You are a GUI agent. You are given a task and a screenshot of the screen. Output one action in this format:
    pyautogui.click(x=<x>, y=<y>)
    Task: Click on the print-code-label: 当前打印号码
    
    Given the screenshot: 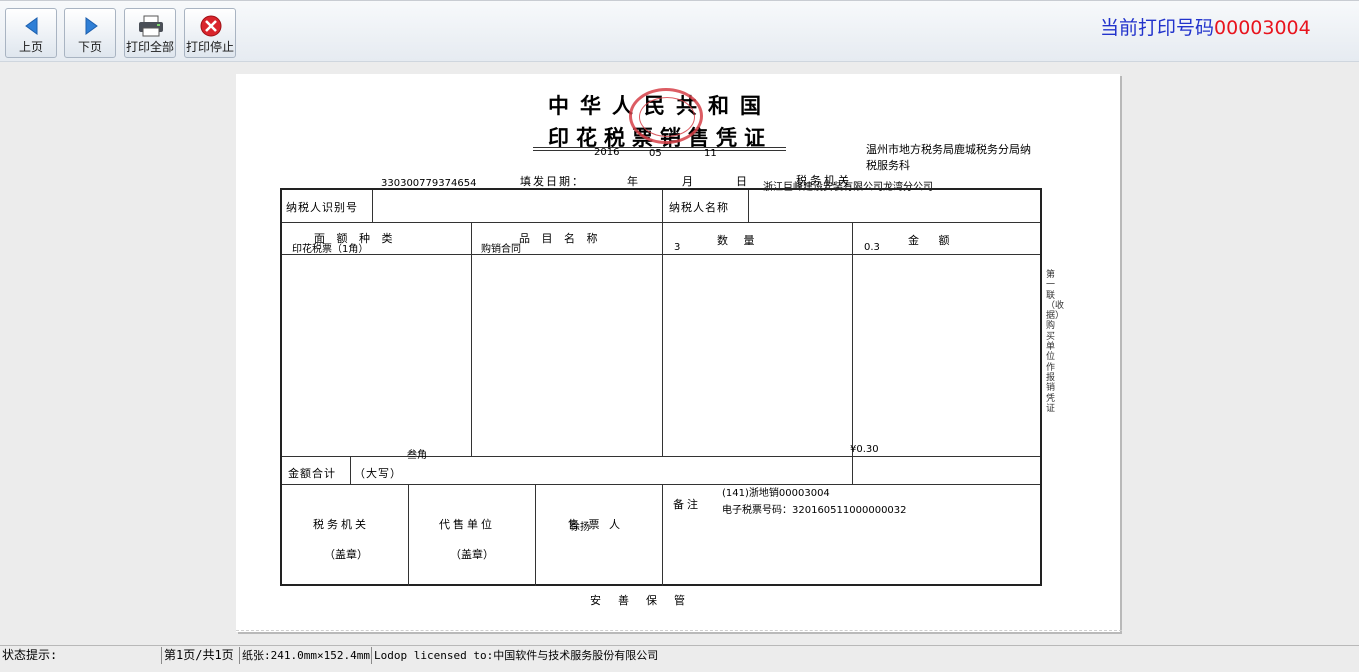 What is the action you would take?
    pyautogui.click(x=1157, y=28)
    